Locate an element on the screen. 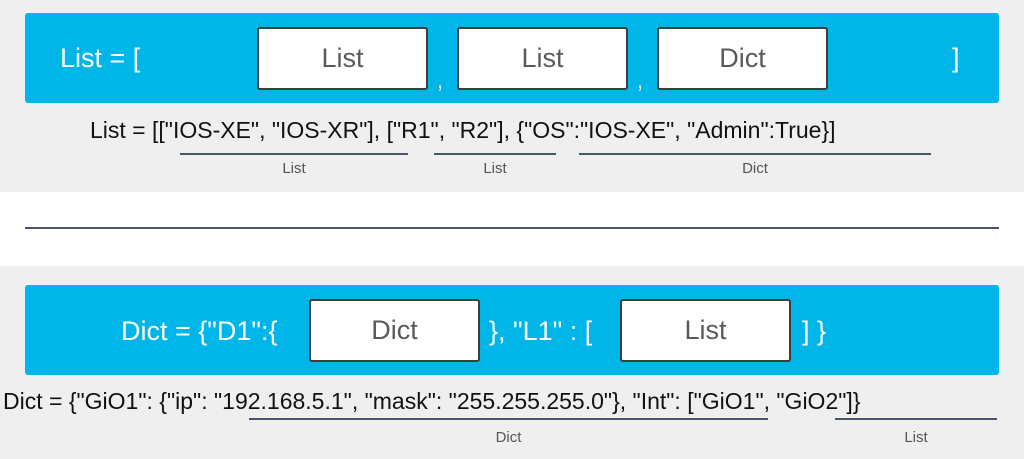 The image size is (1024, 459). list-label-3: Dict is located at coordinates (755, 168).